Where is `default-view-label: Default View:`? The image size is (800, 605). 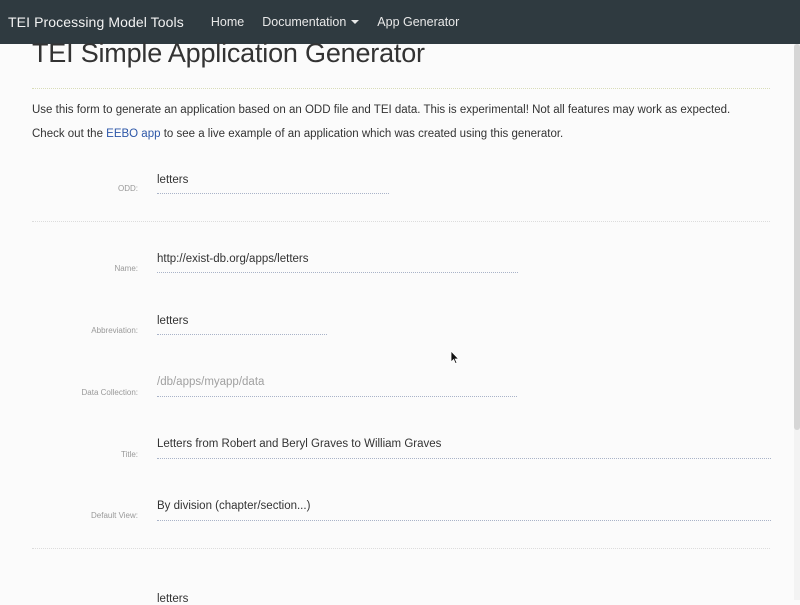
default-view-label: Default View: is located at coordinates (114, 515).